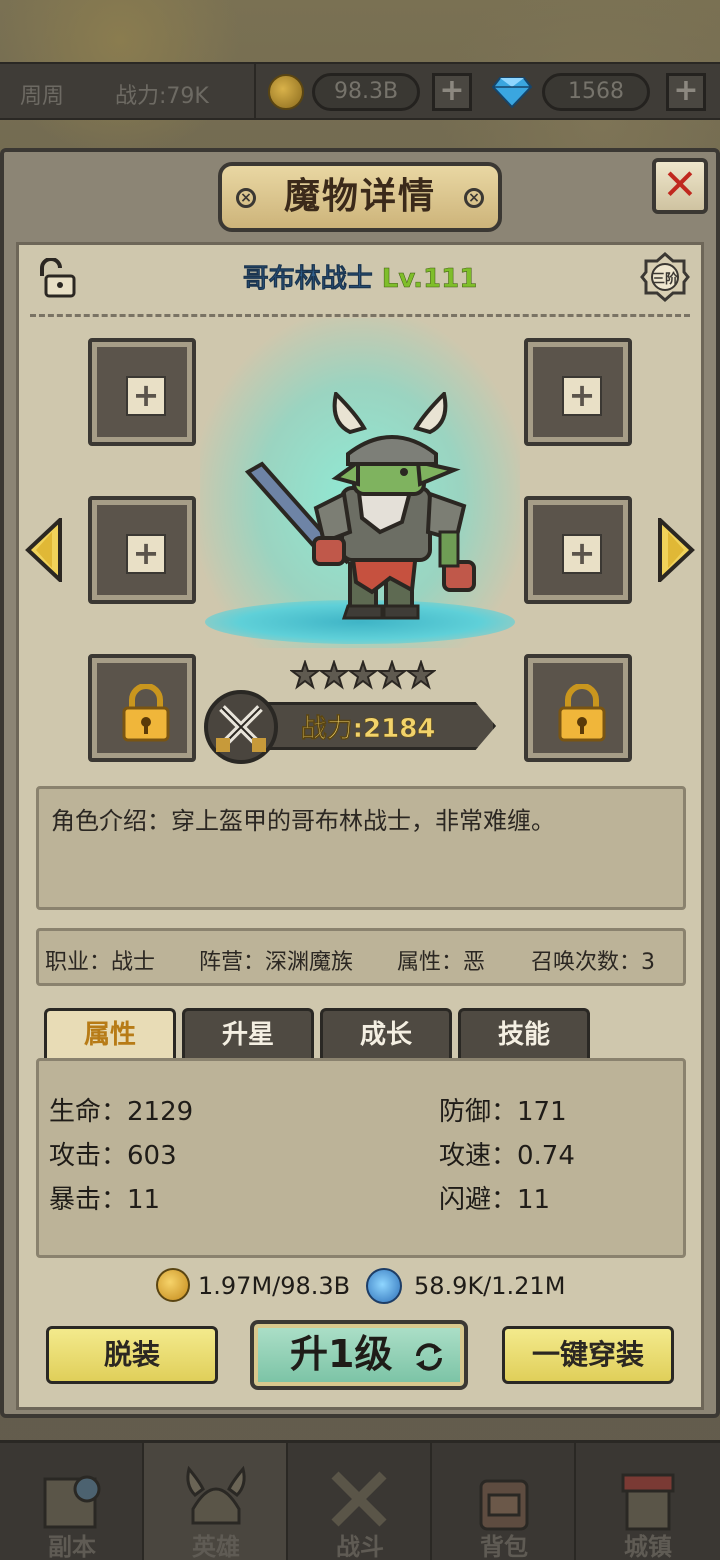 Image resolution: width=720 pixels, height=1560 pixels. What do you see at coordinates (113, 1156) in the screenshot?
I see `stat-attack: 攻击：603` at bounding box center [113, 1156].